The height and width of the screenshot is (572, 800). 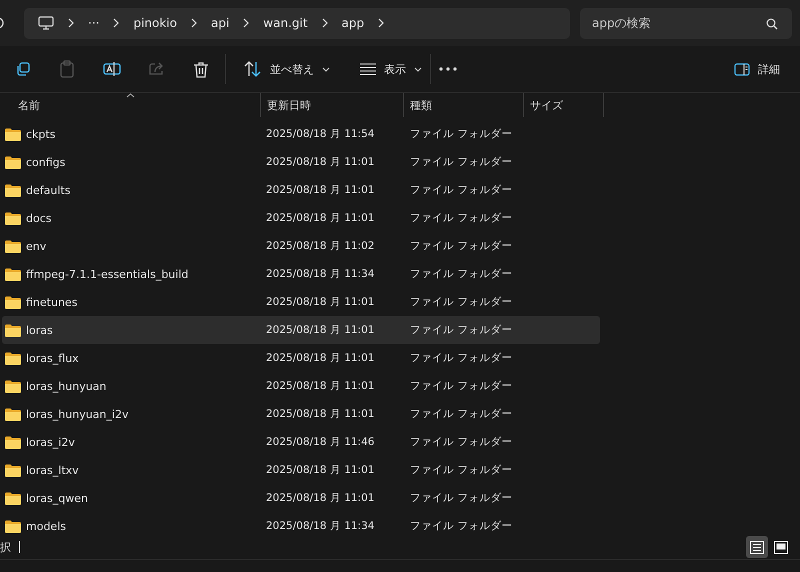 I want to click on file-row: loras_ltxv 2025/08/18 月 11:01 ファイル フォルダー, so click(x=301, y=470).